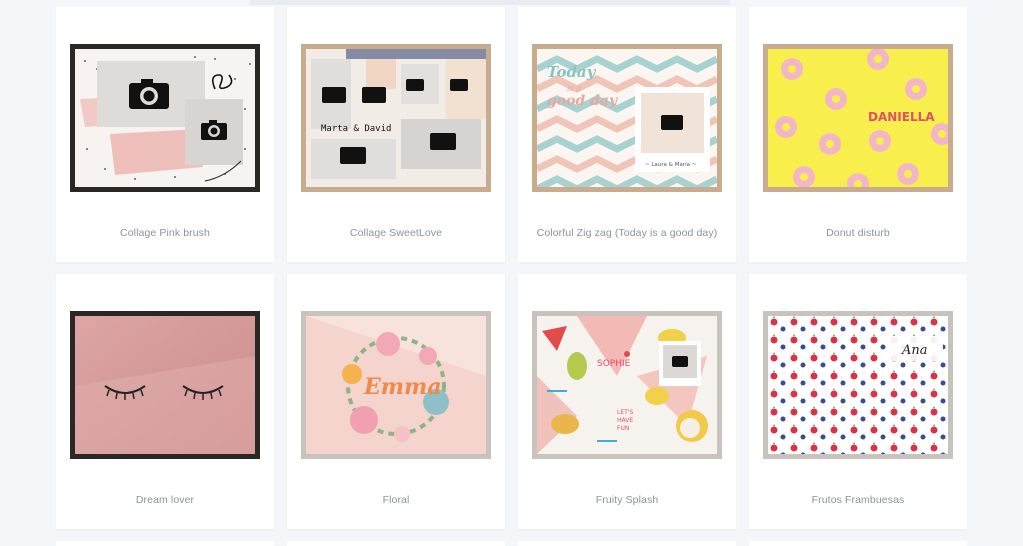 The height and width of the screenshot is (546, 1023). I want to click on product-card-collage-pink-brush: Collage Pink brush, so click(165, 134).